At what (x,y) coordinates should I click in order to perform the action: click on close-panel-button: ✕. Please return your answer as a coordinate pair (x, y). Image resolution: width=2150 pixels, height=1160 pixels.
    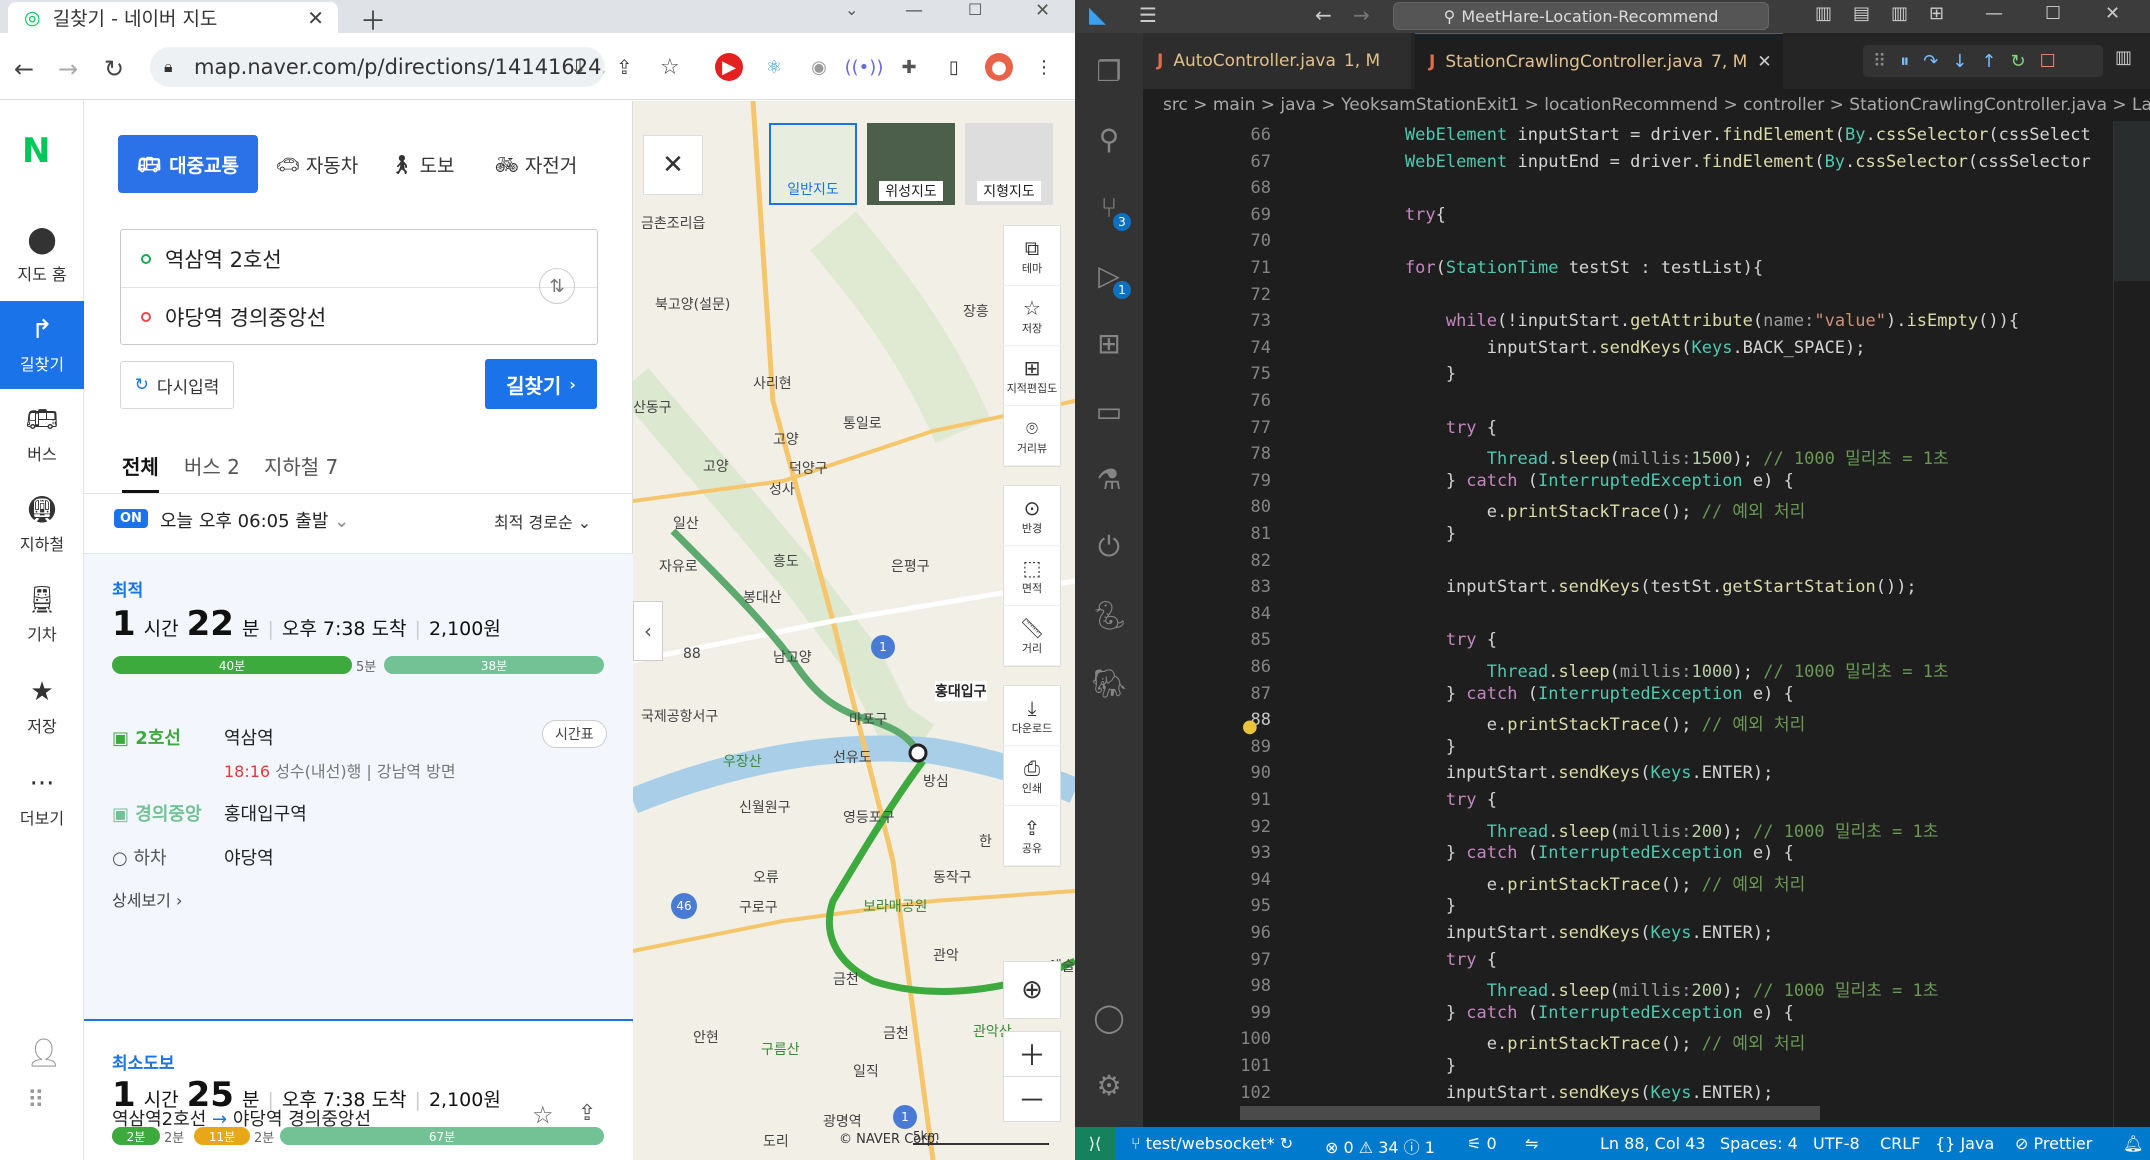
    Looking at the image, I should click on (673, 165).